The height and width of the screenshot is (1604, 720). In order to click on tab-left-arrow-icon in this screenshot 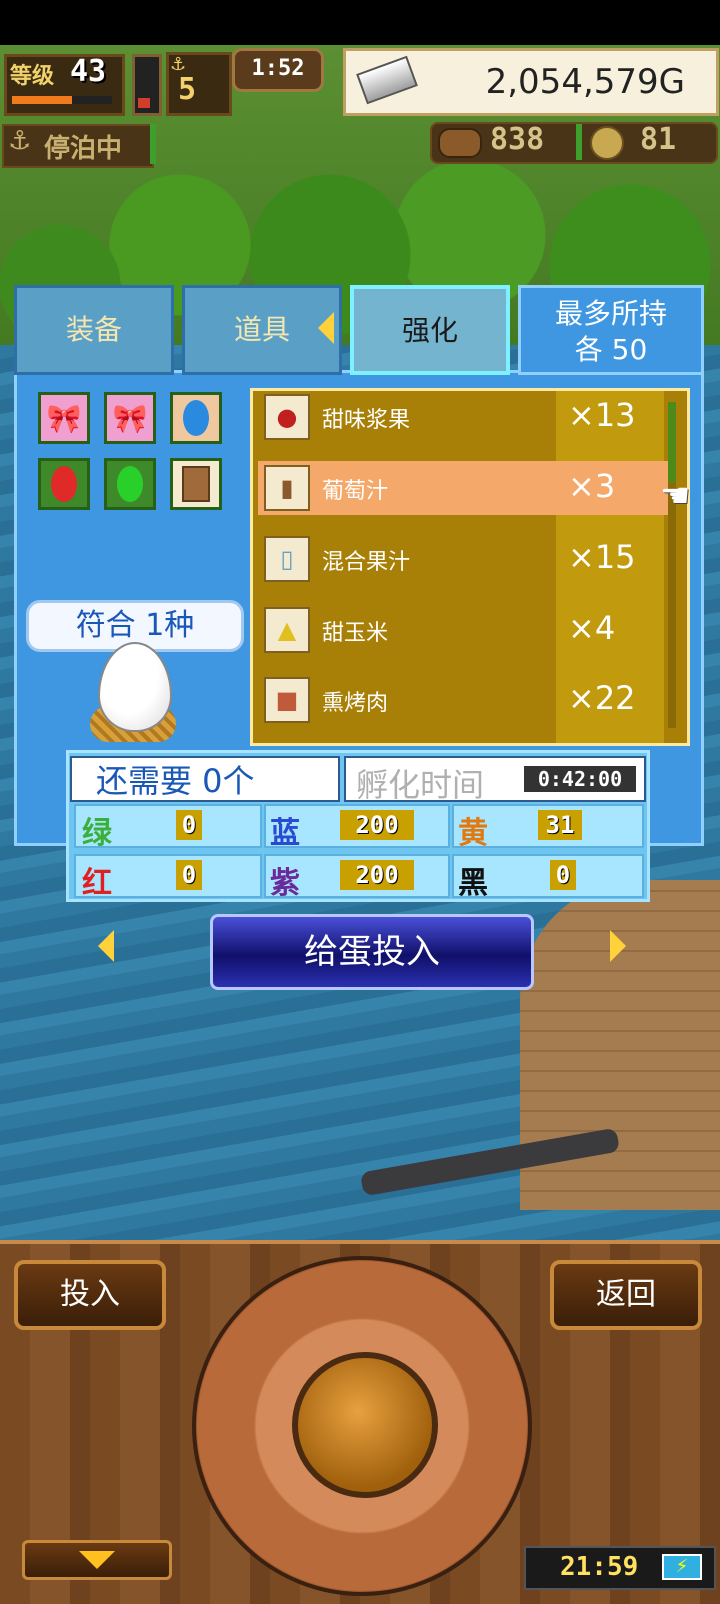, I will do `click(326, 328)`.